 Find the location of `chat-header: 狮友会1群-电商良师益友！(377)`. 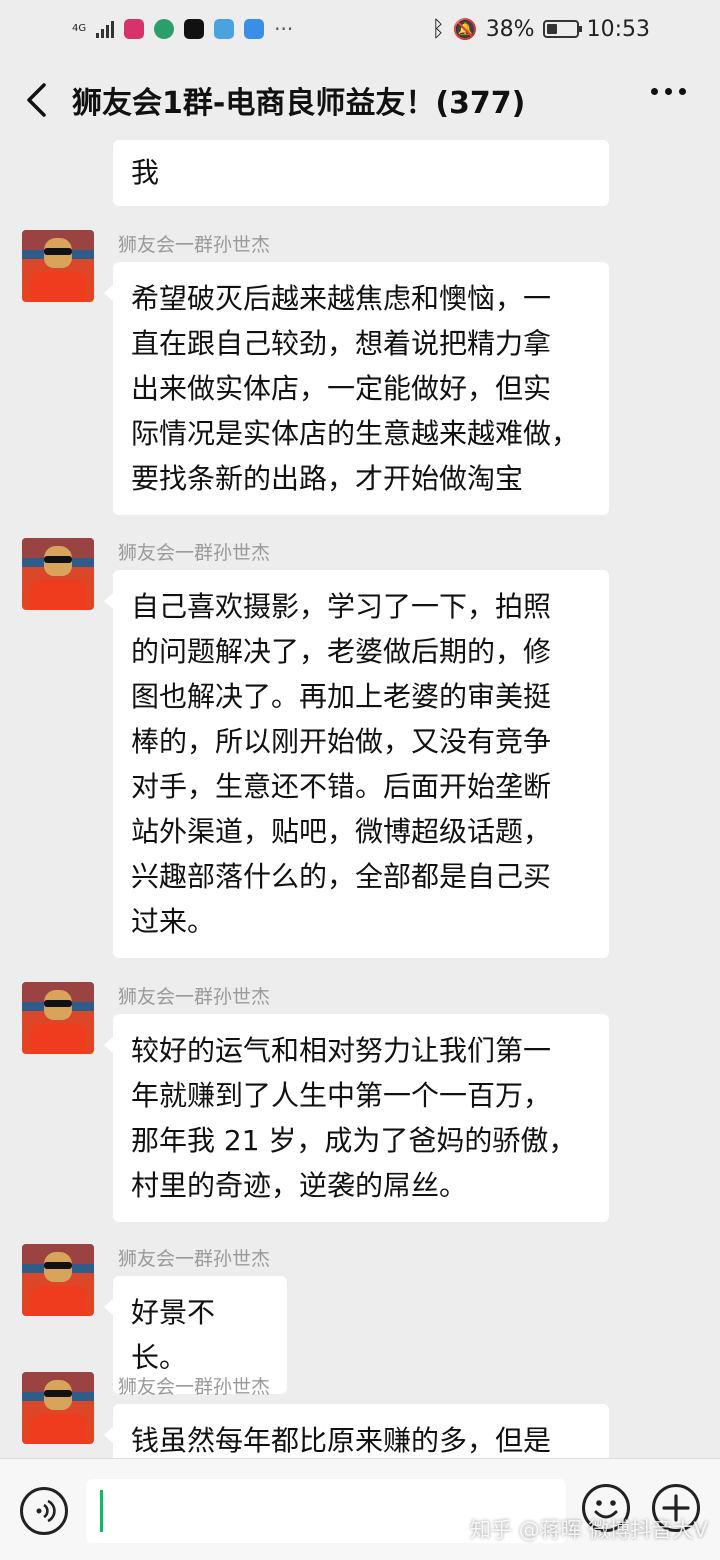

chat-header: 狮友会1群-电商良师益友！(377) is located at coordinates (360, 99).